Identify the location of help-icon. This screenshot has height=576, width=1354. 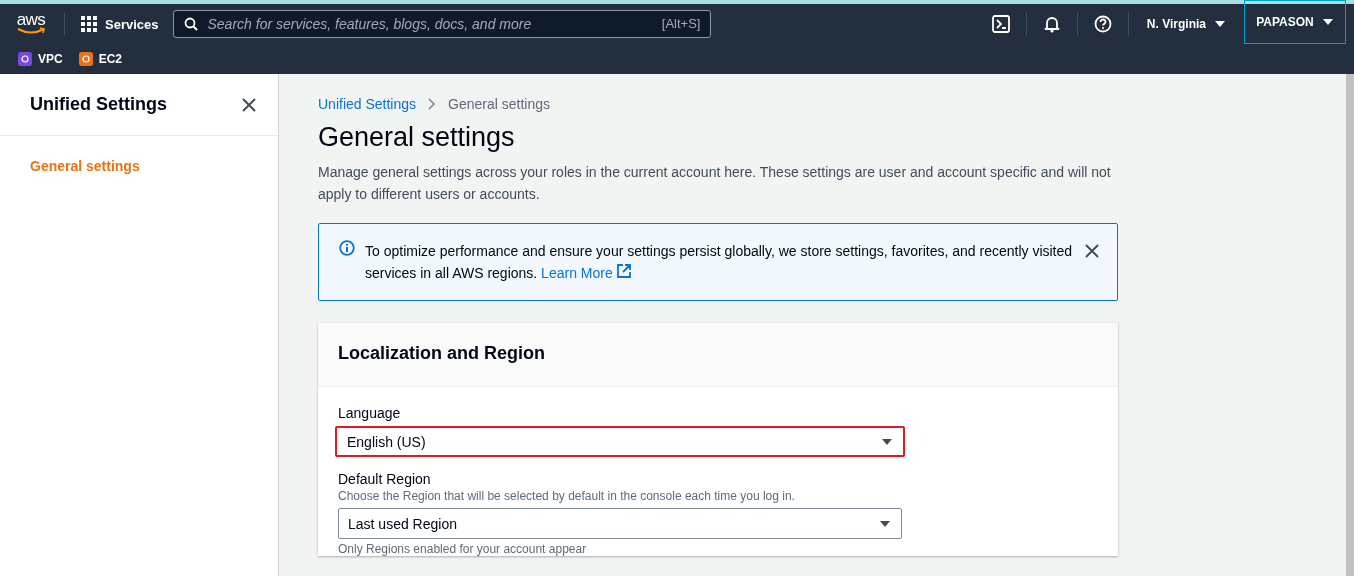
(1102, 24).